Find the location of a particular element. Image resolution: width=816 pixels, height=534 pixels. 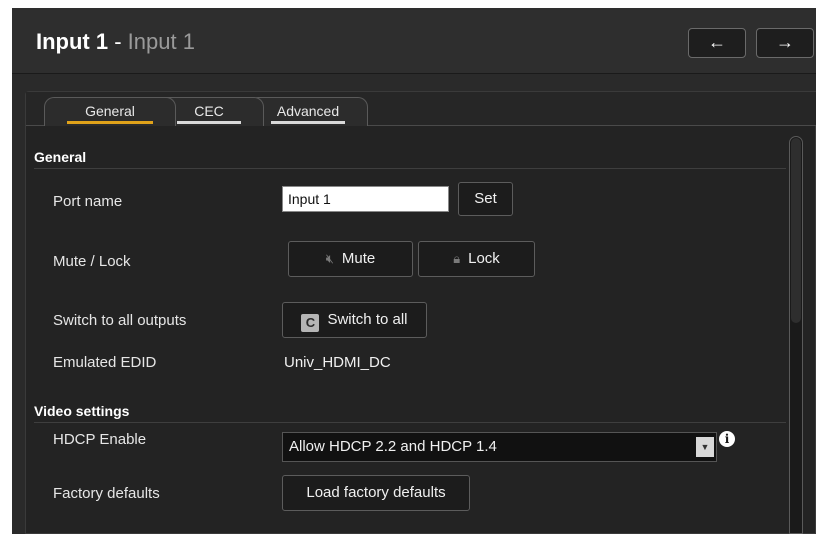

mute-button: 🔇︎ Mute is located at coordinates (350, 259).